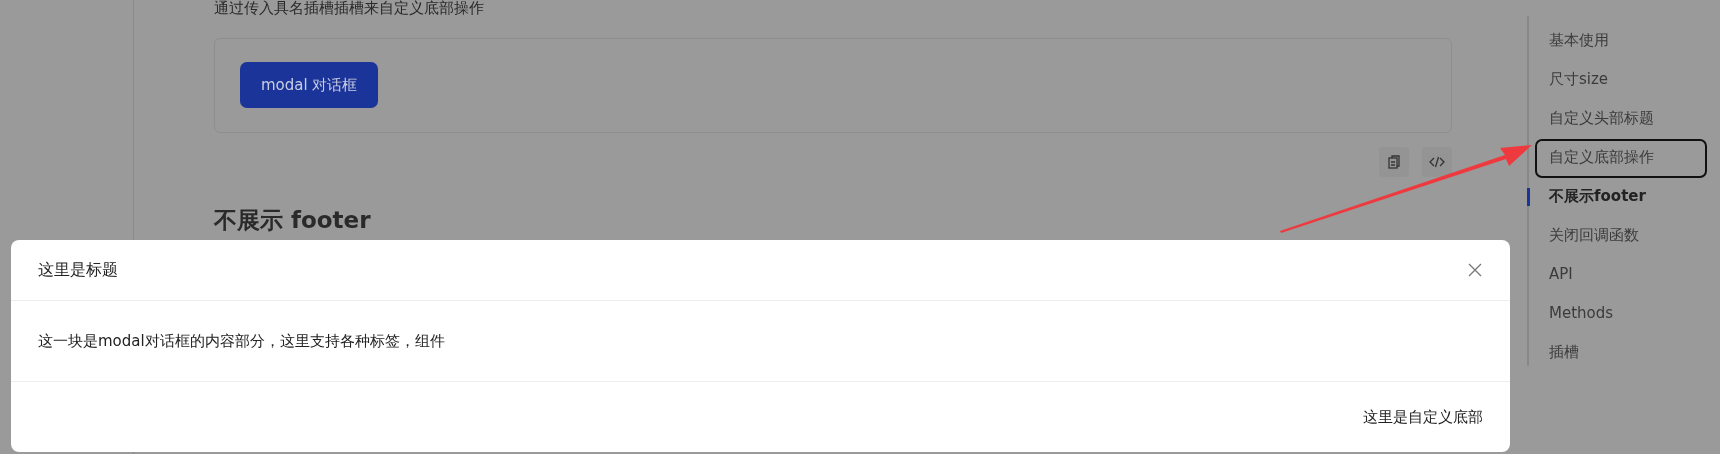 This screenshot has width=1720, height=454. Describe the element at coordinates (241, 341) in the screenshot. I see `modal-body-text: 这一块是modal对话框的内容部分，这里支持各种标签，组件` at that location.